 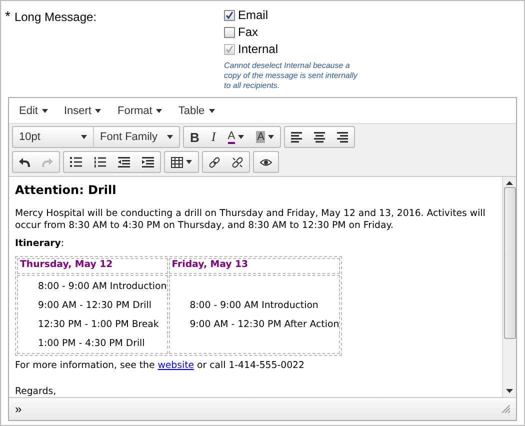 I want to click on paragraph: Mercy Hospital will be conducting a drill on Thursday and Friday, May 12 and 13, 2016. Activites will occur from 8:30 AM to 4:30 PM on Thursday, and 8:30 AM to 12:30 PM on Friday., so click(x=250, y=220).